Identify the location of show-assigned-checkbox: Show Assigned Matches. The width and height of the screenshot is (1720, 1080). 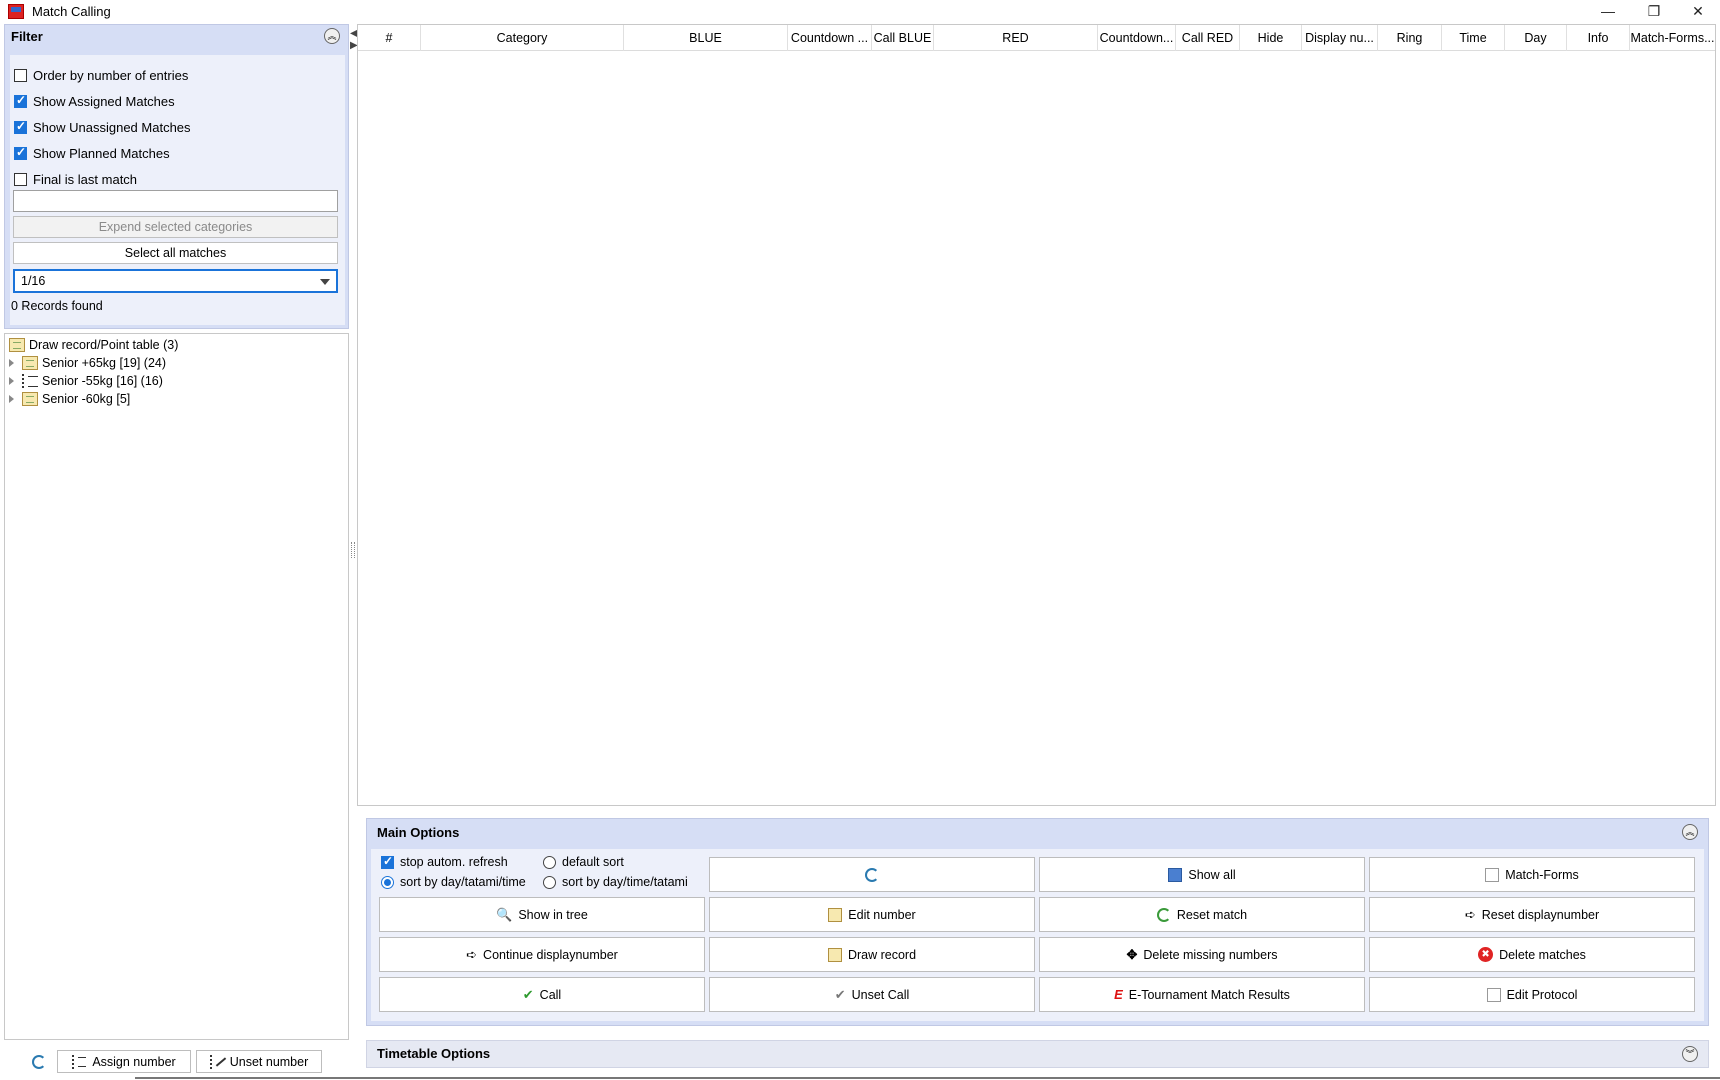
(94, 101).